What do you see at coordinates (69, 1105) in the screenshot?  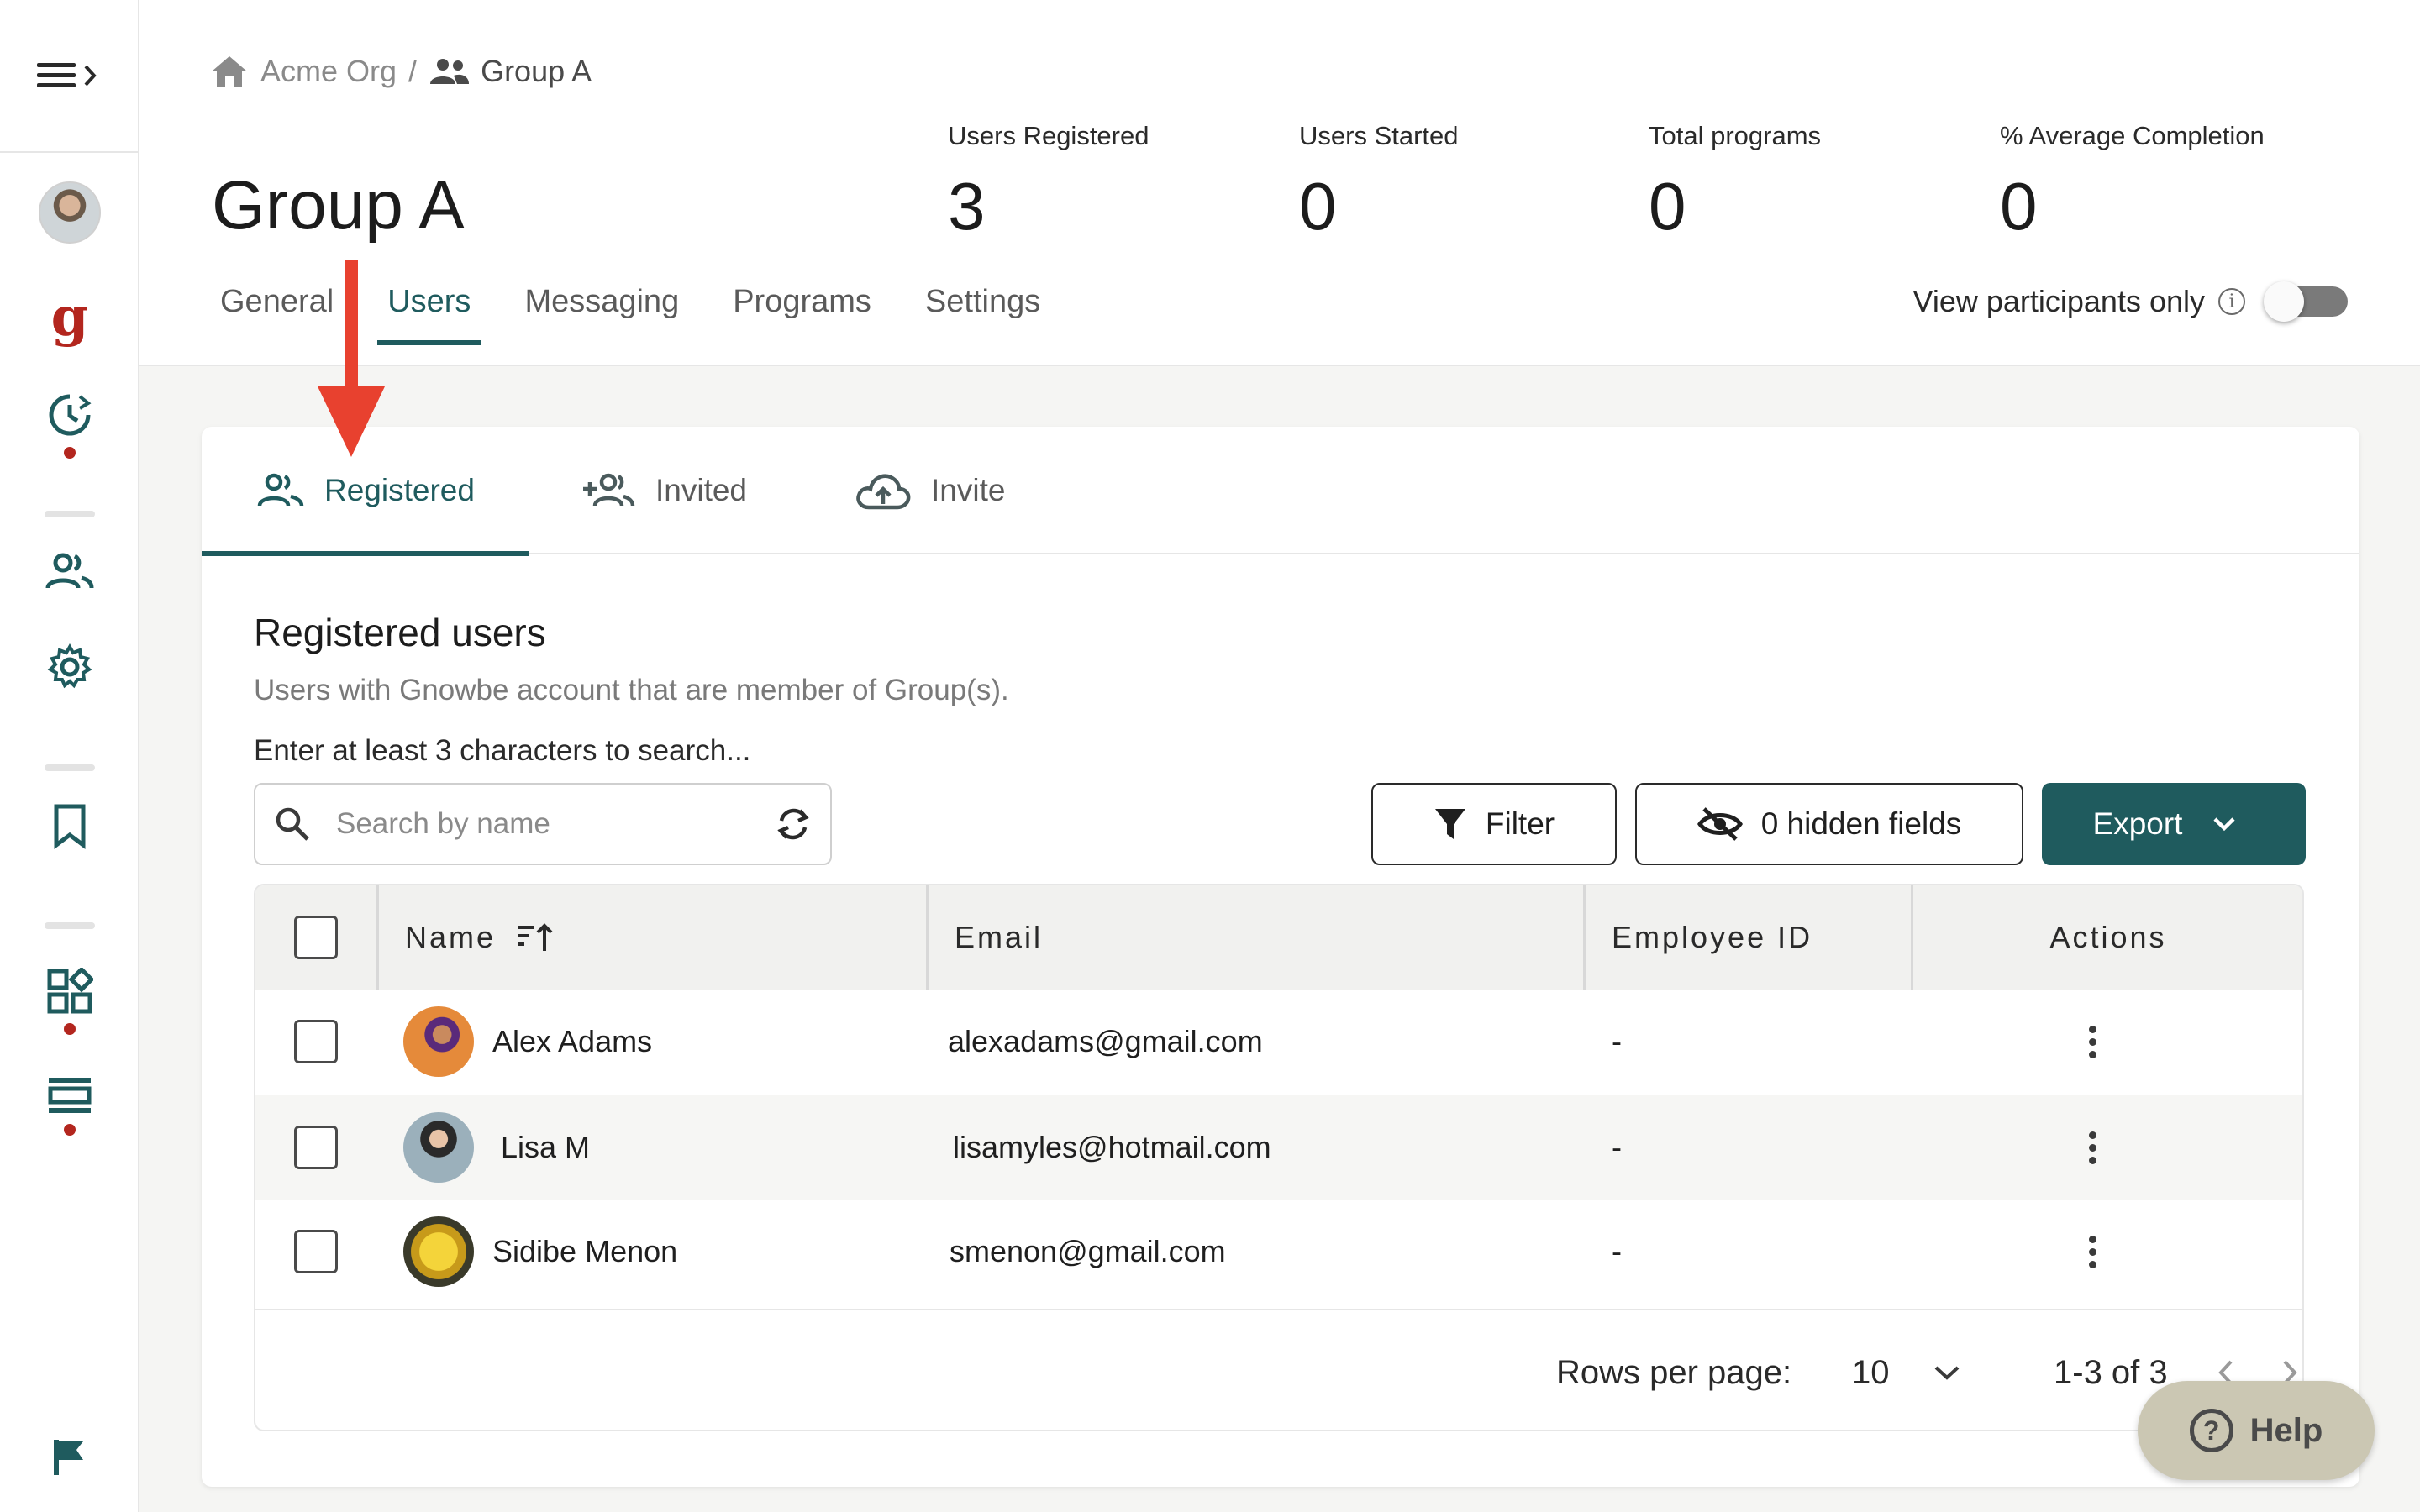 I see `sidebar-item-list` at bounding box center [69, 1105].